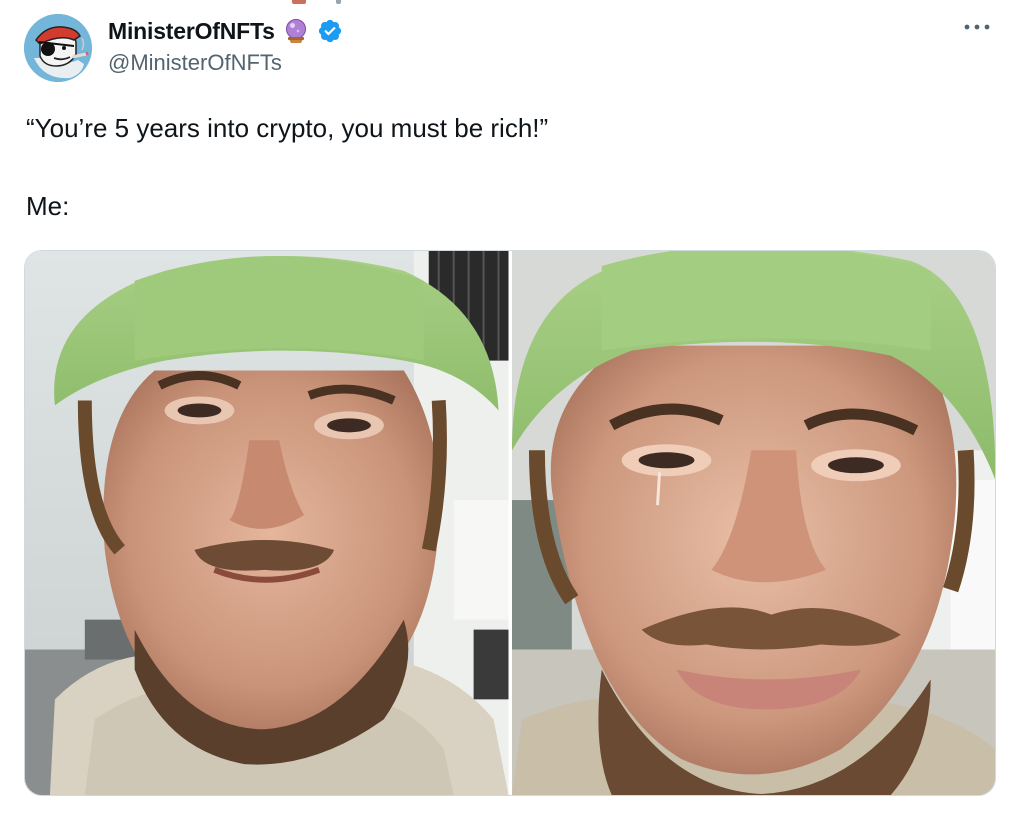  I want to click on more-options-button, so click(977, 27).